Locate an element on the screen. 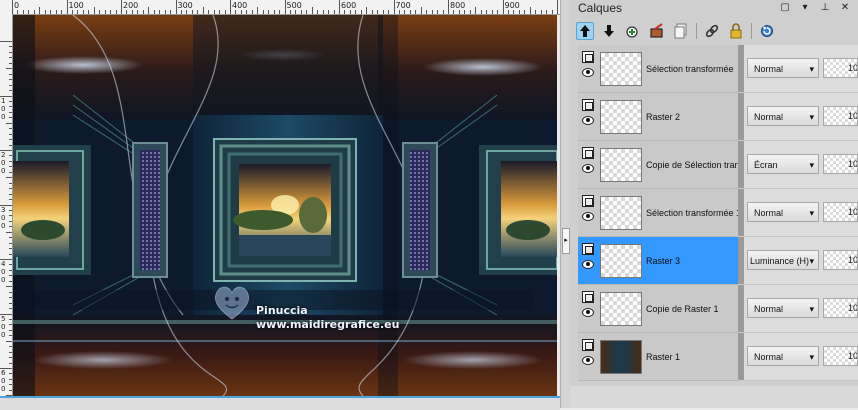 The height and width of the screenshot is (410, 858). layer-row-selected: Raster 3 Luminance (H) 100 is located at coordinates (718, 261).